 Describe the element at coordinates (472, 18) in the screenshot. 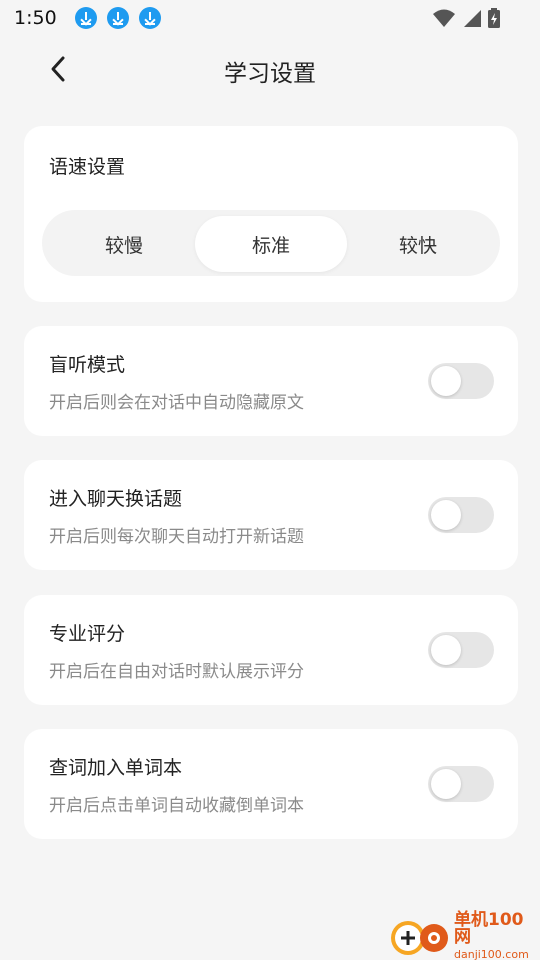

I see `cell-signal-icon` at that location.